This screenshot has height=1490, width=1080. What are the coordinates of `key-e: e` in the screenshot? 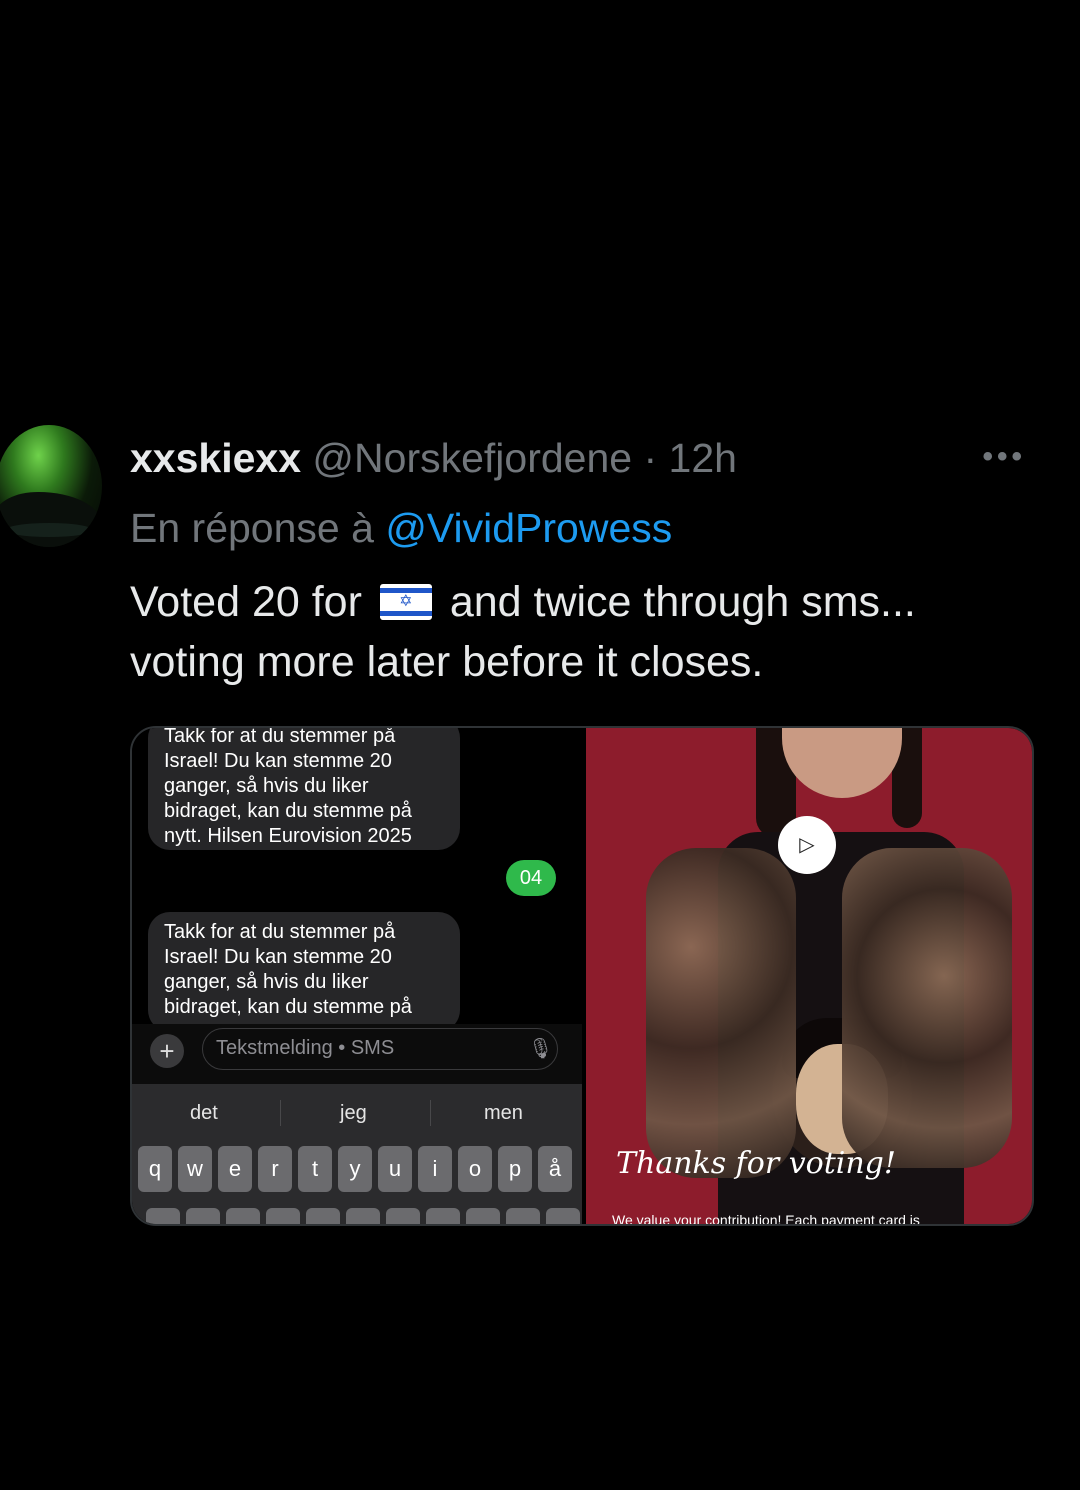 It's located at (235, 1169).